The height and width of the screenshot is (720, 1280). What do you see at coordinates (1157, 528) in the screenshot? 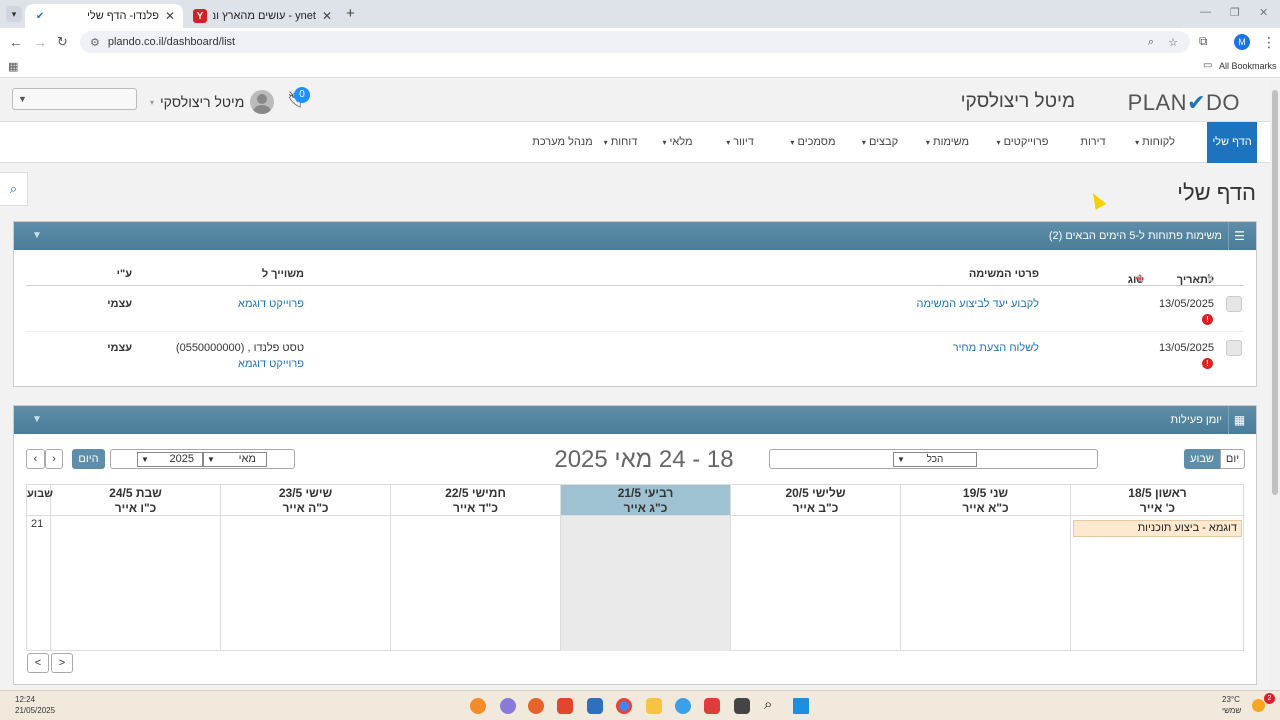
I see `calendar-event: דוגמא - ביצוע תוכניות` at bounding box center [1157, 528].